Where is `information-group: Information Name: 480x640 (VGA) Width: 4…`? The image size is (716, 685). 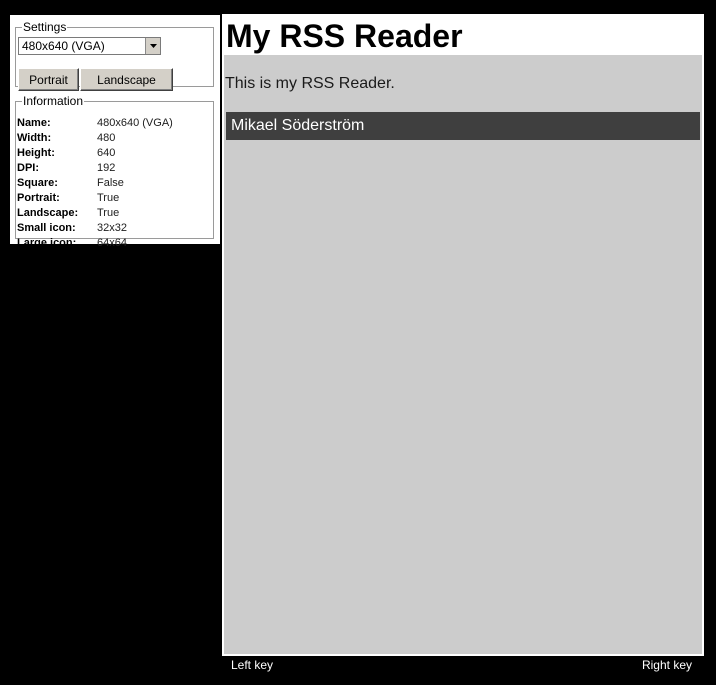 information-group: Information Name: 480x640 (VGA) Width: 4… is located at coordinates (114, 171).